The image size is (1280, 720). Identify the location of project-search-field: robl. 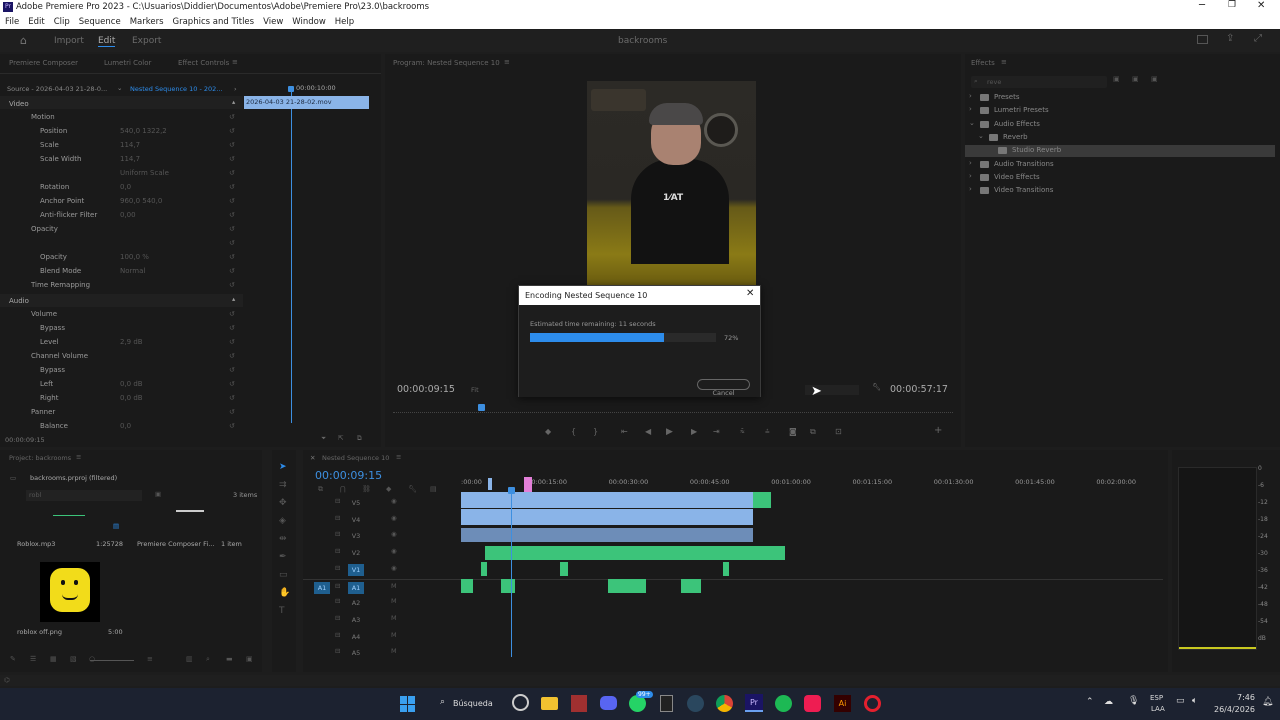
(84, 495).